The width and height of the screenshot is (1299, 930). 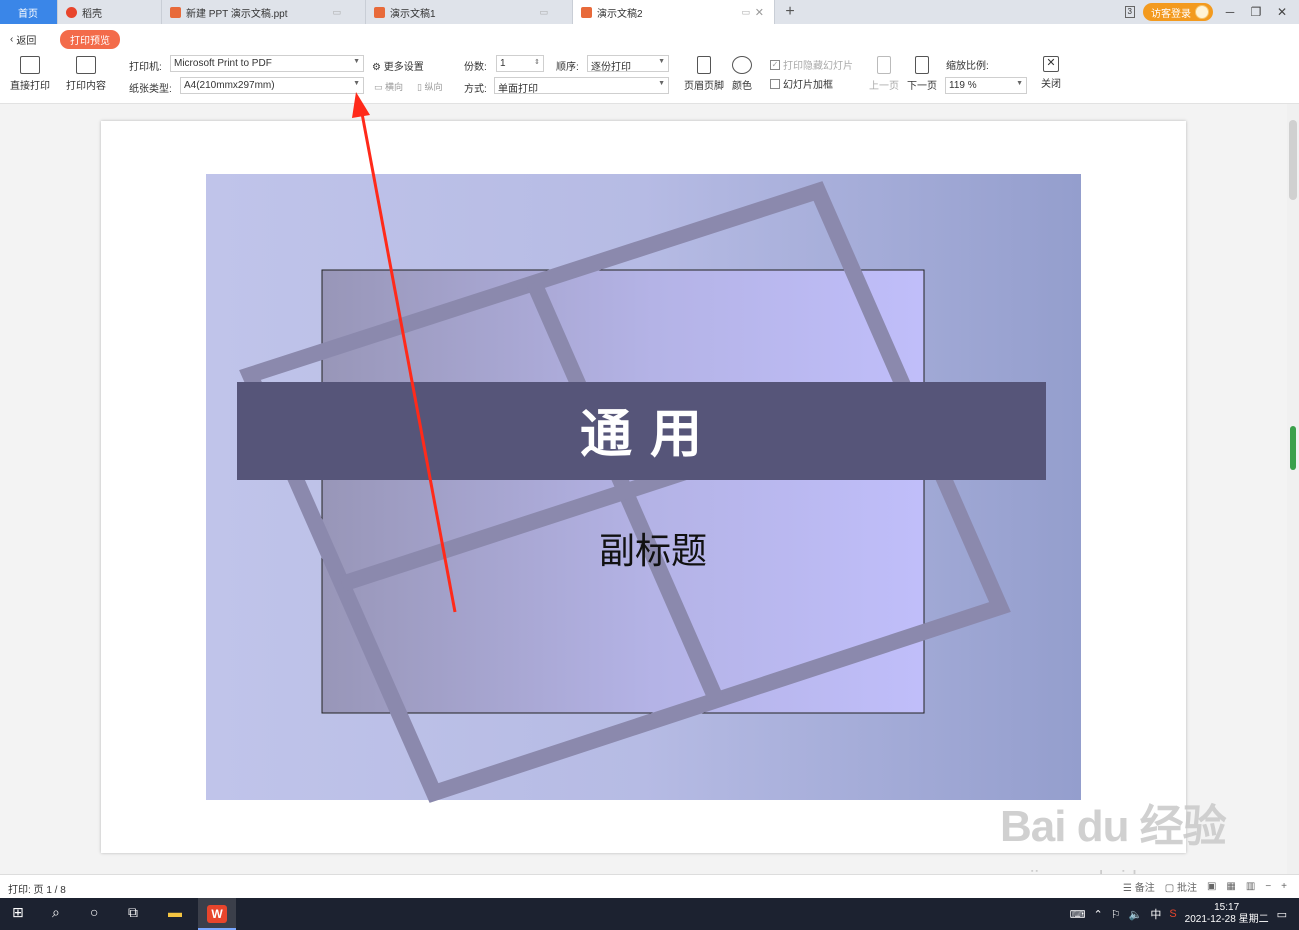 I want to click on print-content-icon, so click(x=86, y=65).